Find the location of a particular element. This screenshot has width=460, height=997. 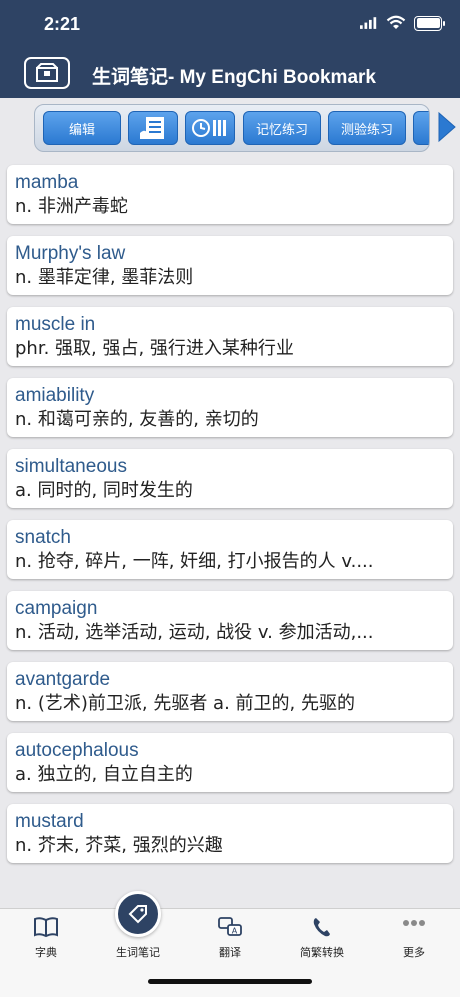

book-icon is located at coordinates (46, 927).